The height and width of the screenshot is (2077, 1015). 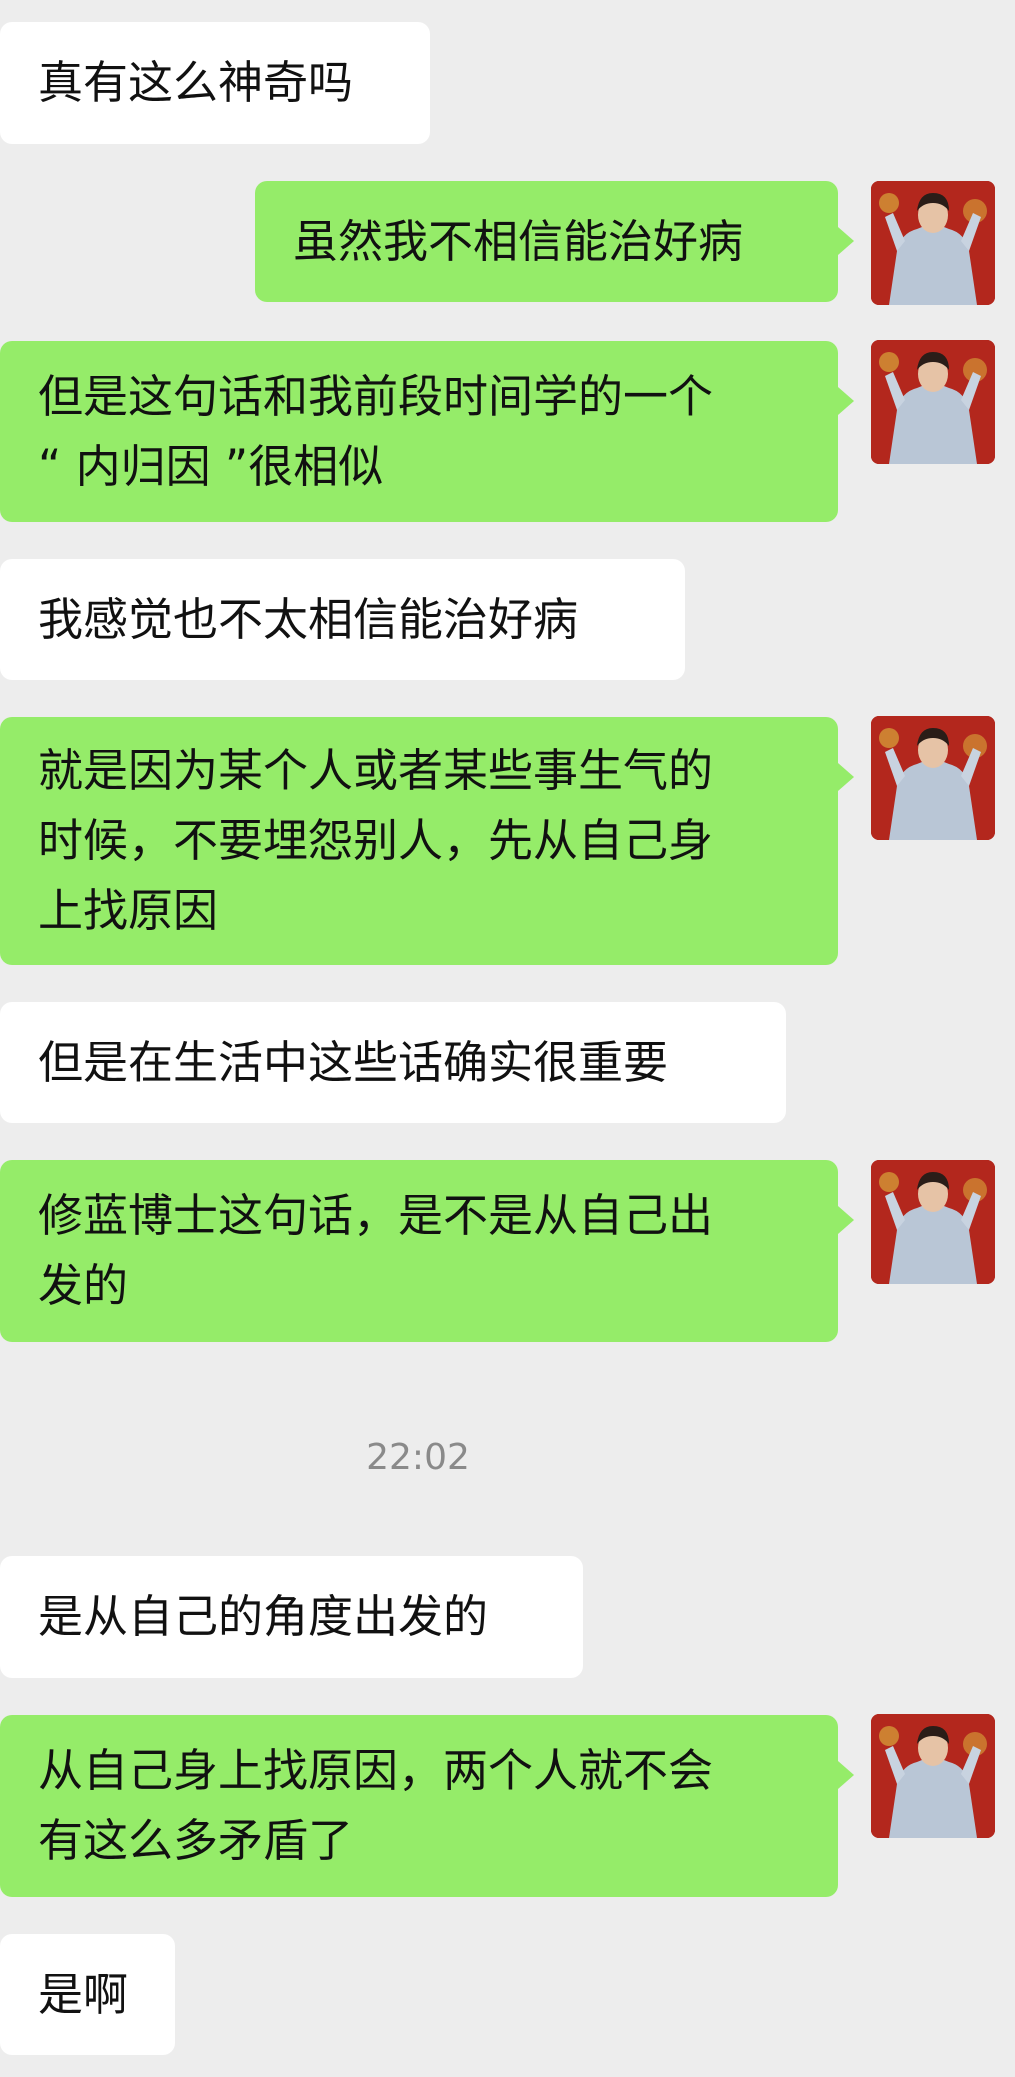 What do you see at coordinates (83, 1994) in the screenshot?
I see `message-text: 是啊` at bounding box center [83, 1994].